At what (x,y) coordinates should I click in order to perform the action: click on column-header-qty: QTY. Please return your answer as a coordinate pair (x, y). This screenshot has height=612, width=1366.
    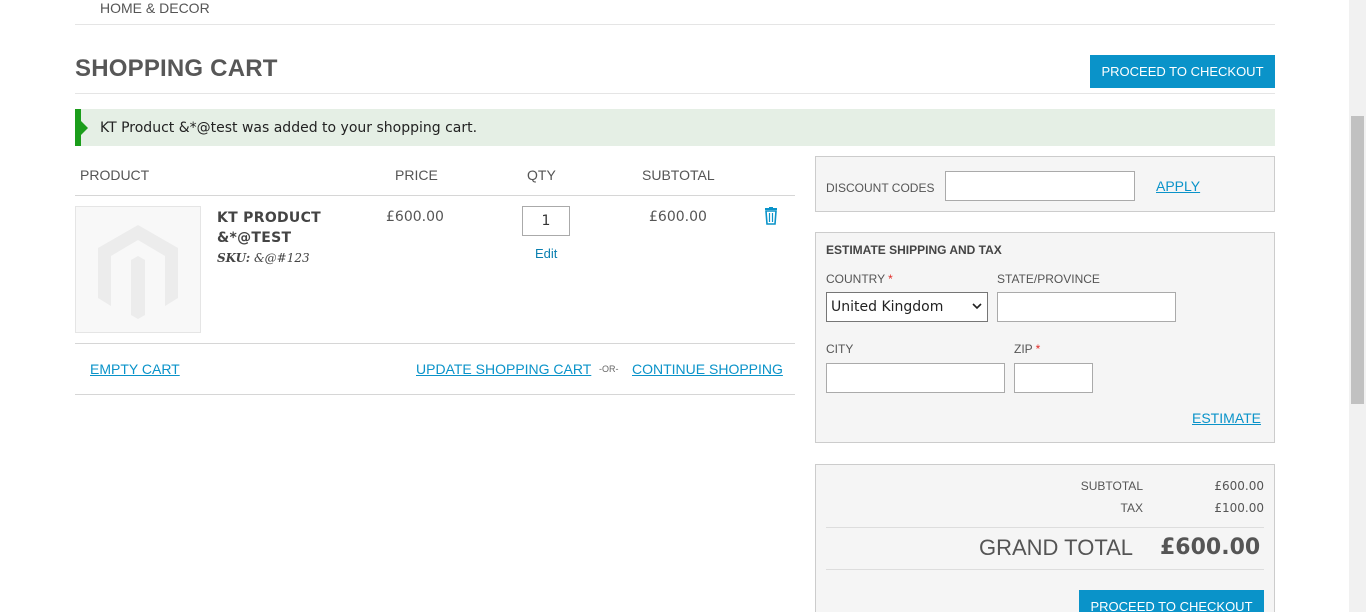
    Looking at the image, I should click on (541, 175).